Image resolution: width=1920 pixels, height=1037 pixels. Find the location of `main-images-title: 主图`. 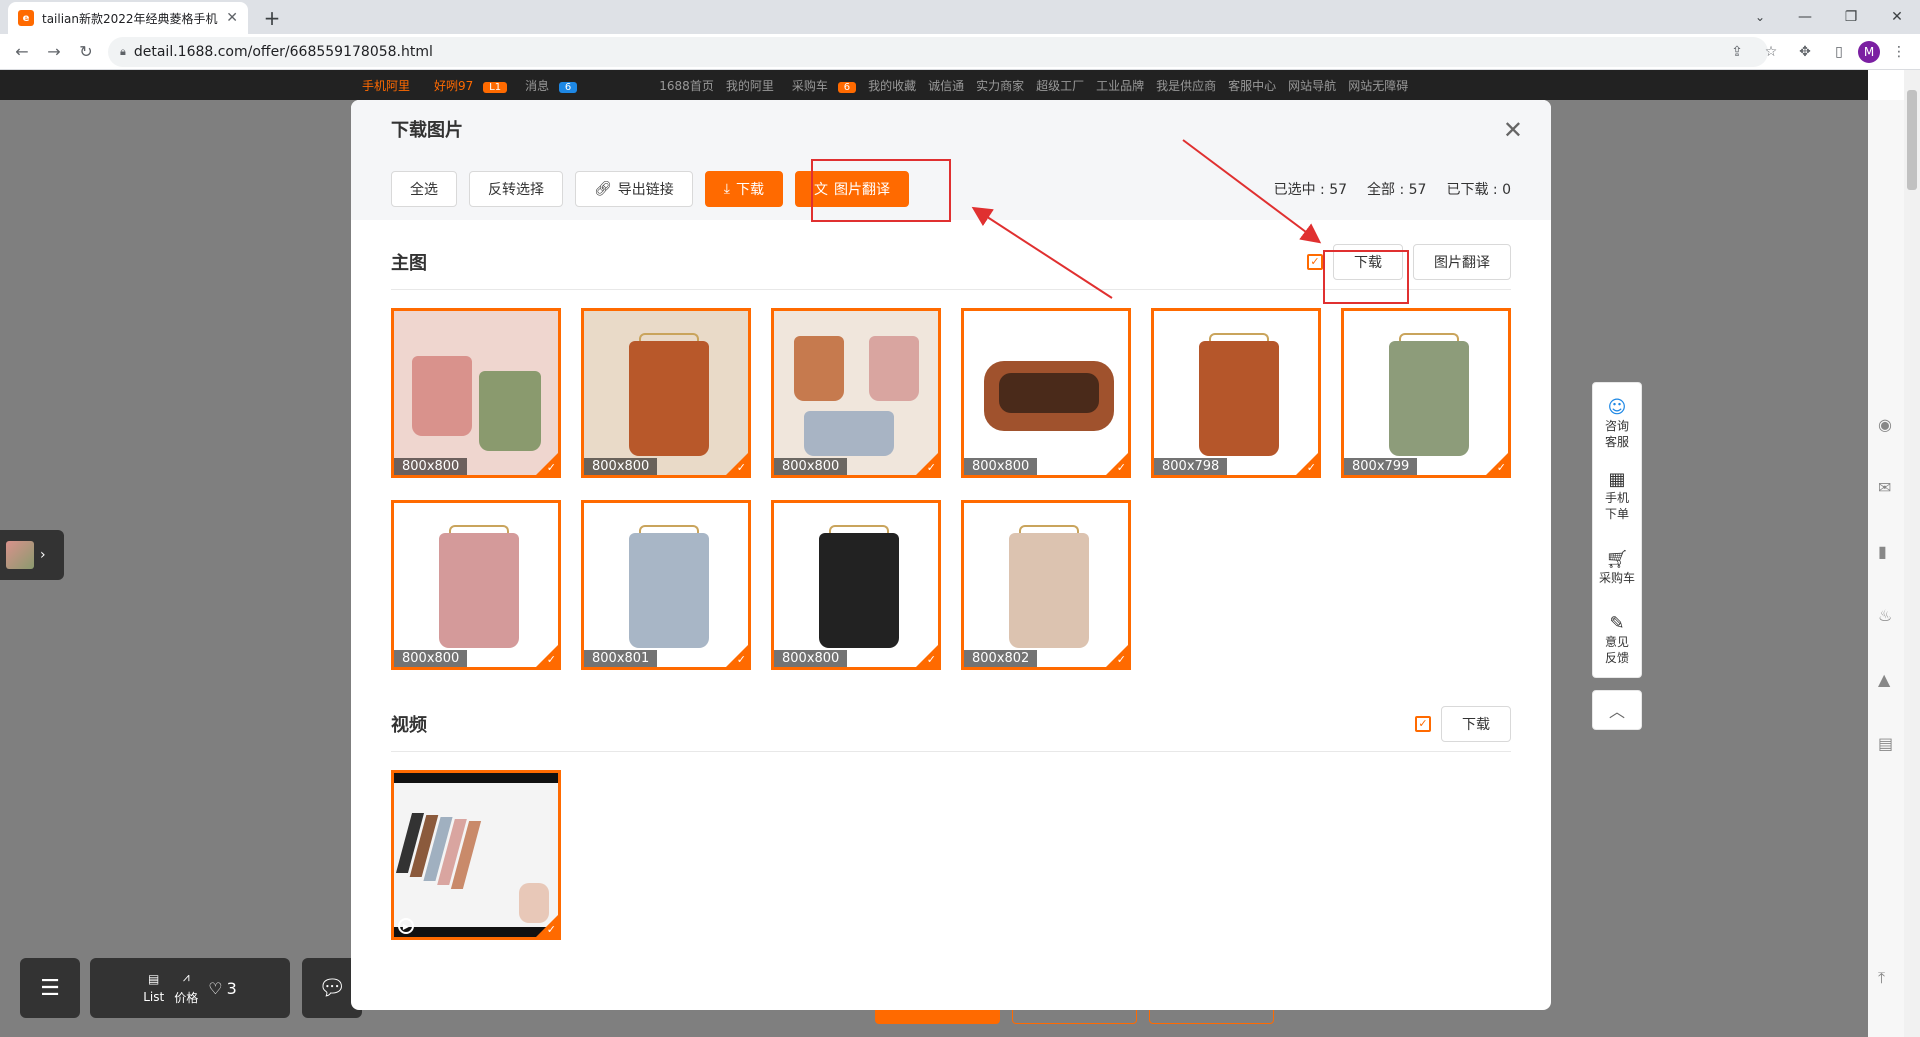

main-images-title: 主图 is located at coordinates (409, 263).